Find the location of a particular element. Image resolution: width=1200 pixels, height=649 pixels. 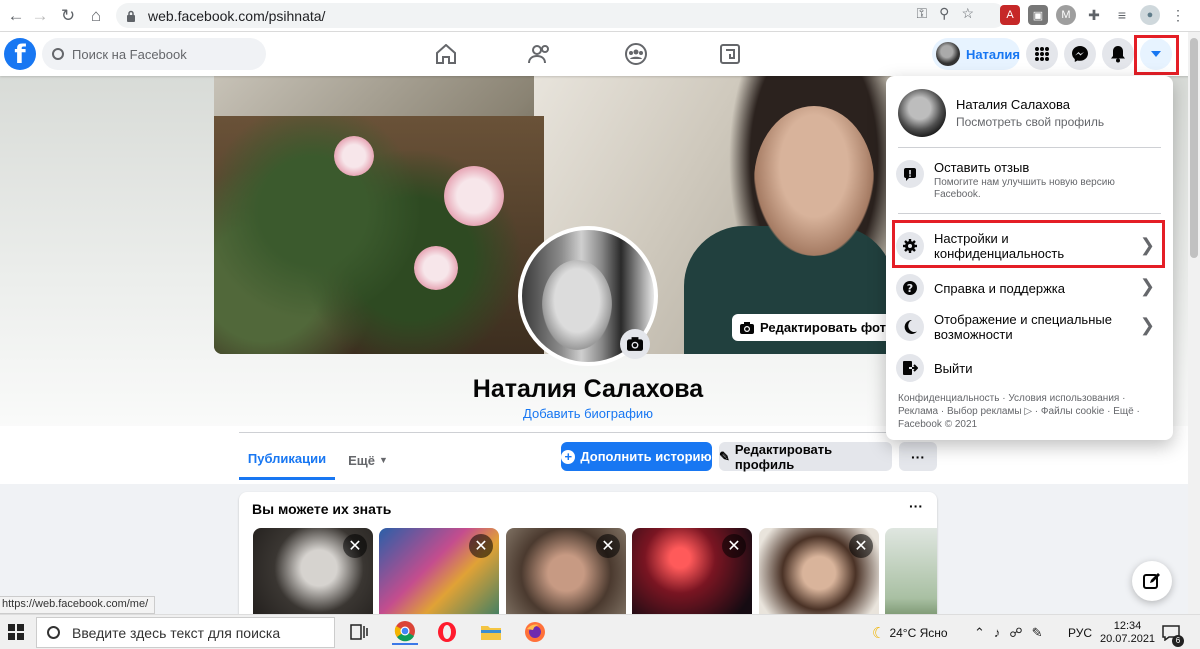

compose-icon is located at coordinates (1152, 581).